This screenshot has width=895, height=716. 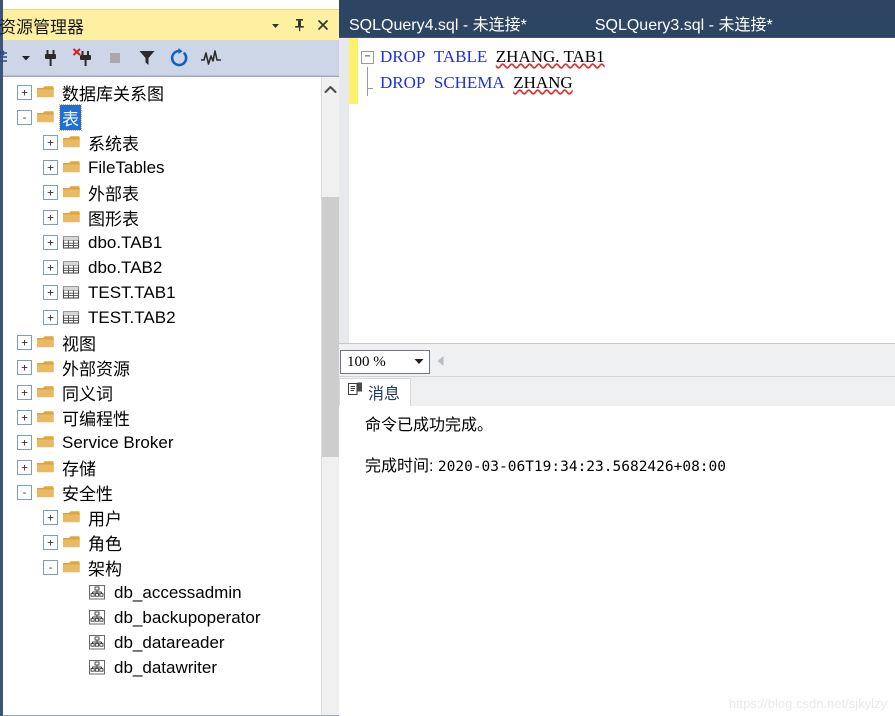 What do you see at coordinates (147, 58) in the screenshot?
I see `filter-icon` at bounding box center [147, 58].